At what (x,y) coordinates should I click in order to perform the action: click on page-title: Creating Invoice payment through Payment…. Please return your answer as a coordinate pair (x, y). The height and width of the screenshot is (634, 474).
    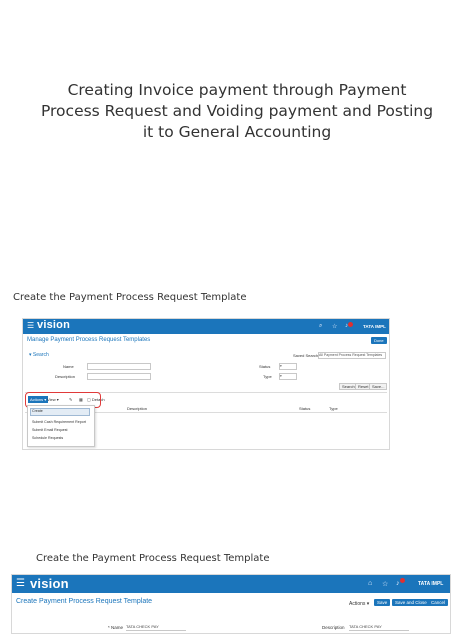
    Looking at the image, I should click on (237, 111).